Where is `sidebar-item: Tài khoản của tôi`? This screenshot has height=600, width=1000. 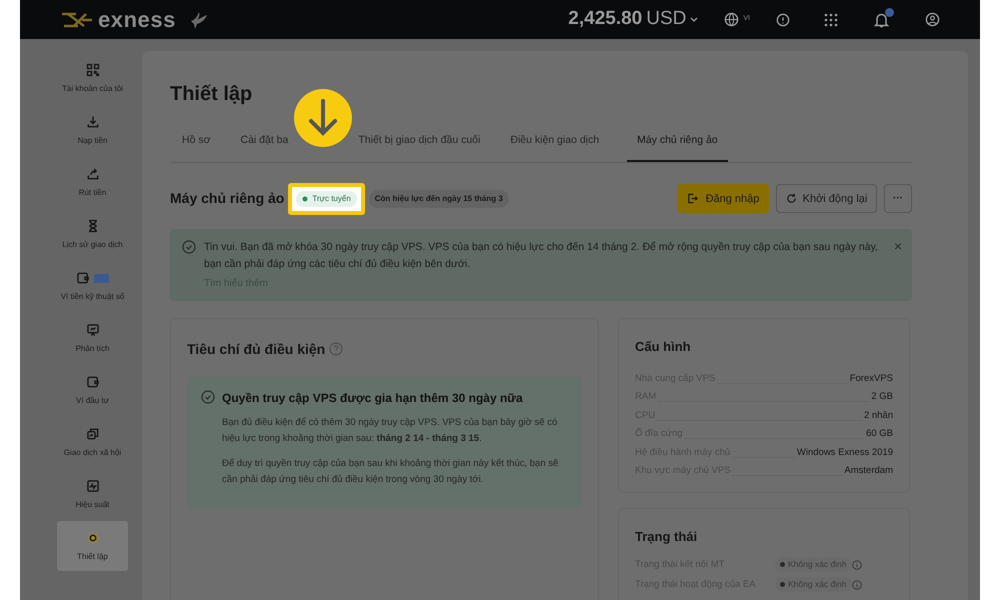 sidebar-item: Tài khoản của tôi is located at coordinates (92, 78).